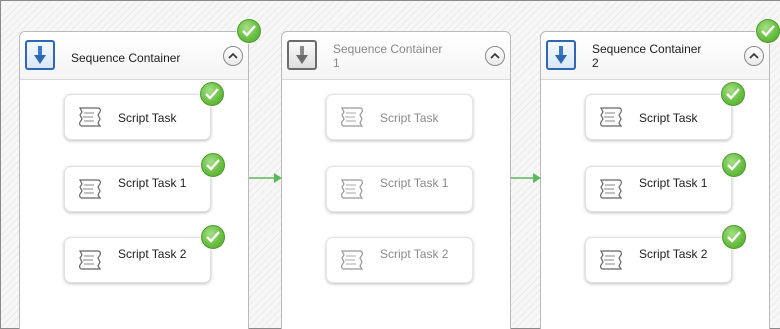  Describe the element at coordinates (212, 94) in the screenshot. I see `container-0-task-0-checkmark-icon` at that location.